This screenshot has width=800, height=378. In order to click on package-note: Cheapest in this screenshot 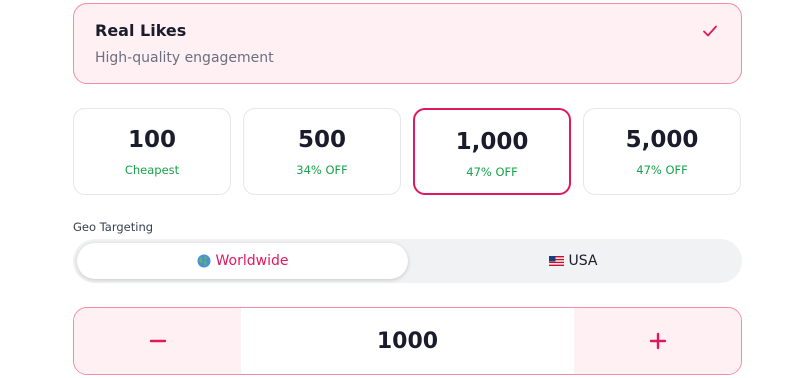, I will do `click(152, 170)`.